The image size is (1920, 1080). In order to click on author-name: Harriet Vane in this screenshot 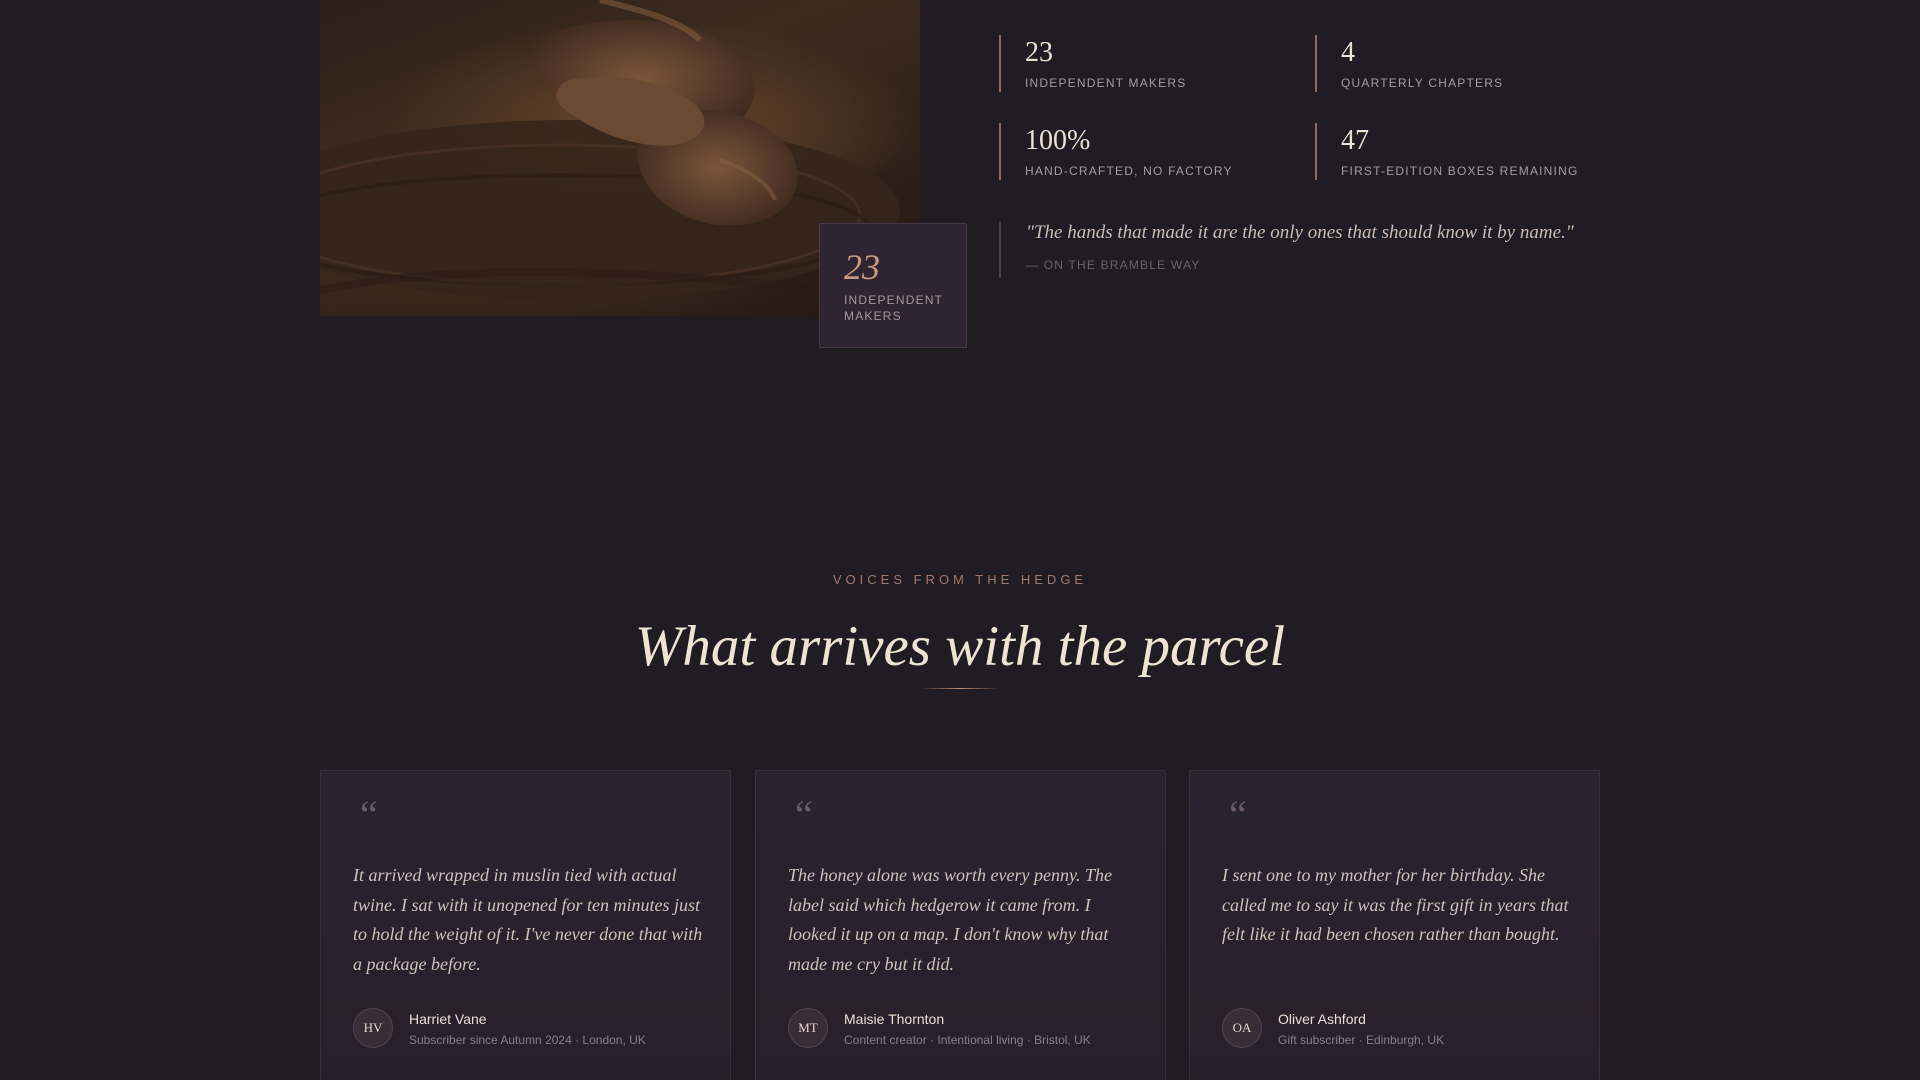, I will do `click(448, 1019)`.